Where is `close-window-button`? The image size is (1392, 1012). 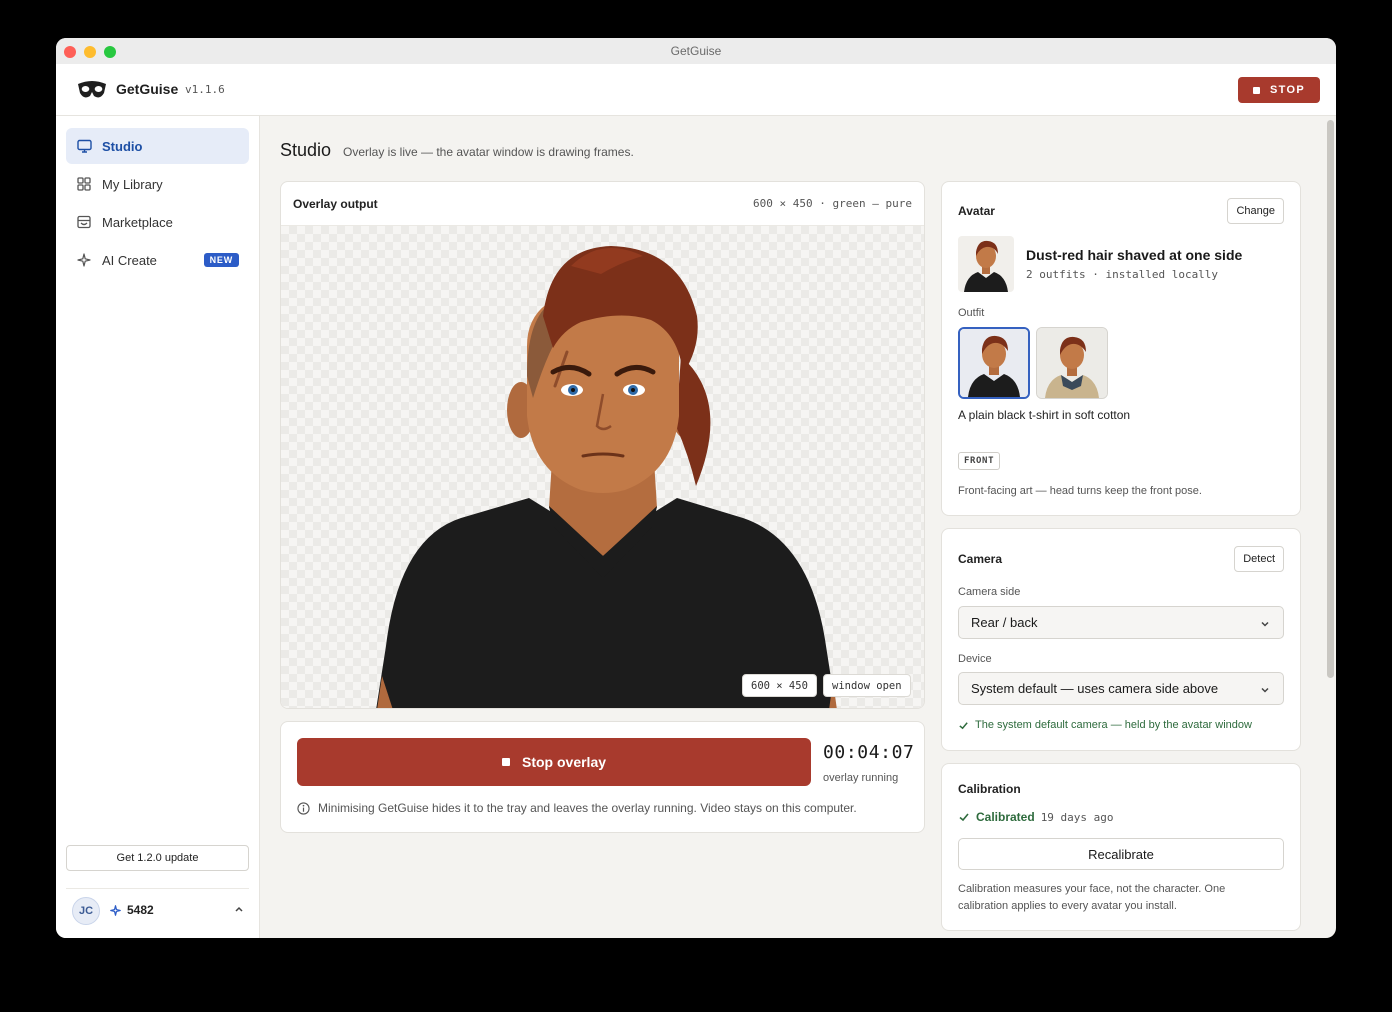 close-window-button is located at coordinates (70, 52).